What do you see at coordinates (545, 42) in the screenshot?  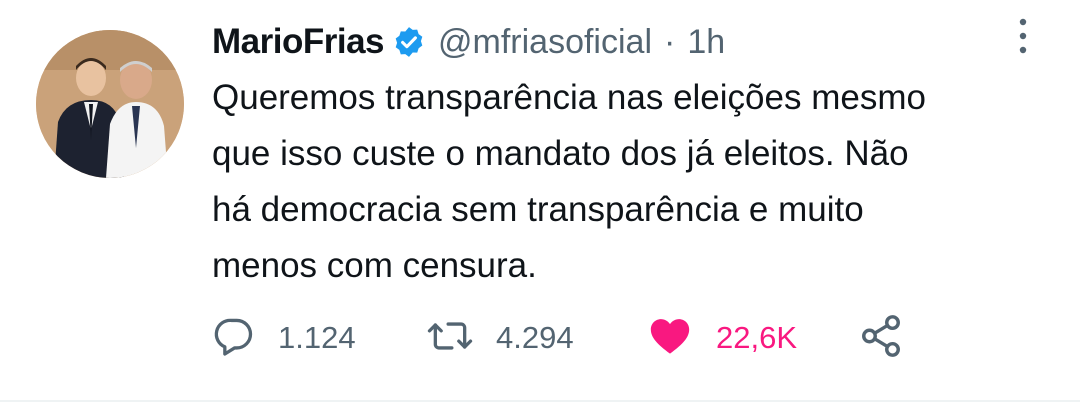 I see `user-handle: @mfriasoficial` at bounding box center [545, 42].